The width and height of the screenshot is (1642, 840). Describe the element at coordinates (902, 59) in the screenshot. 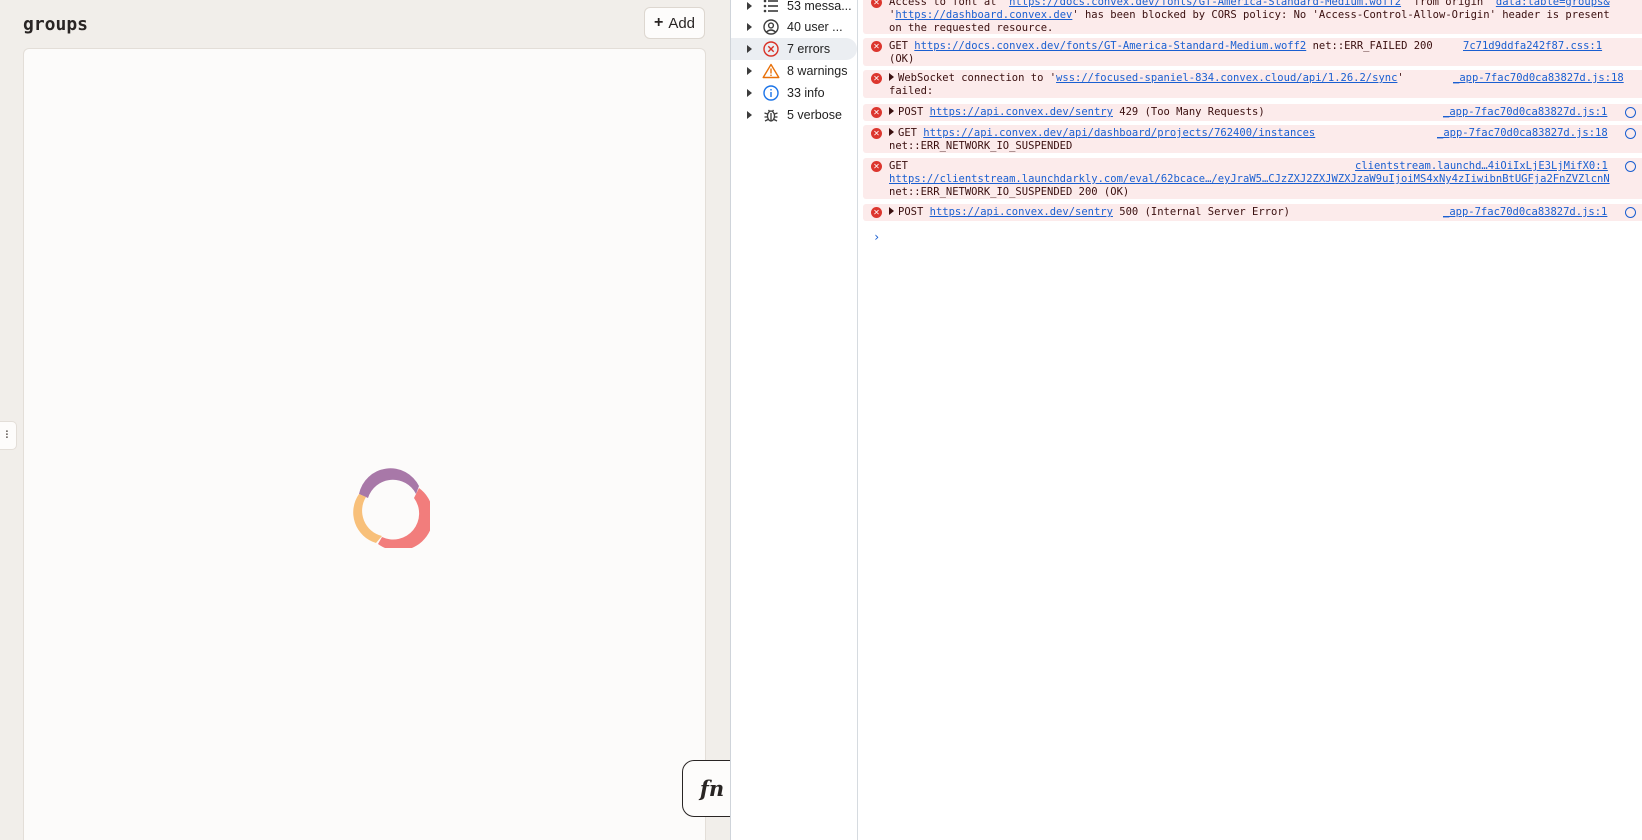

I see `message-text: (OK)` at that location.